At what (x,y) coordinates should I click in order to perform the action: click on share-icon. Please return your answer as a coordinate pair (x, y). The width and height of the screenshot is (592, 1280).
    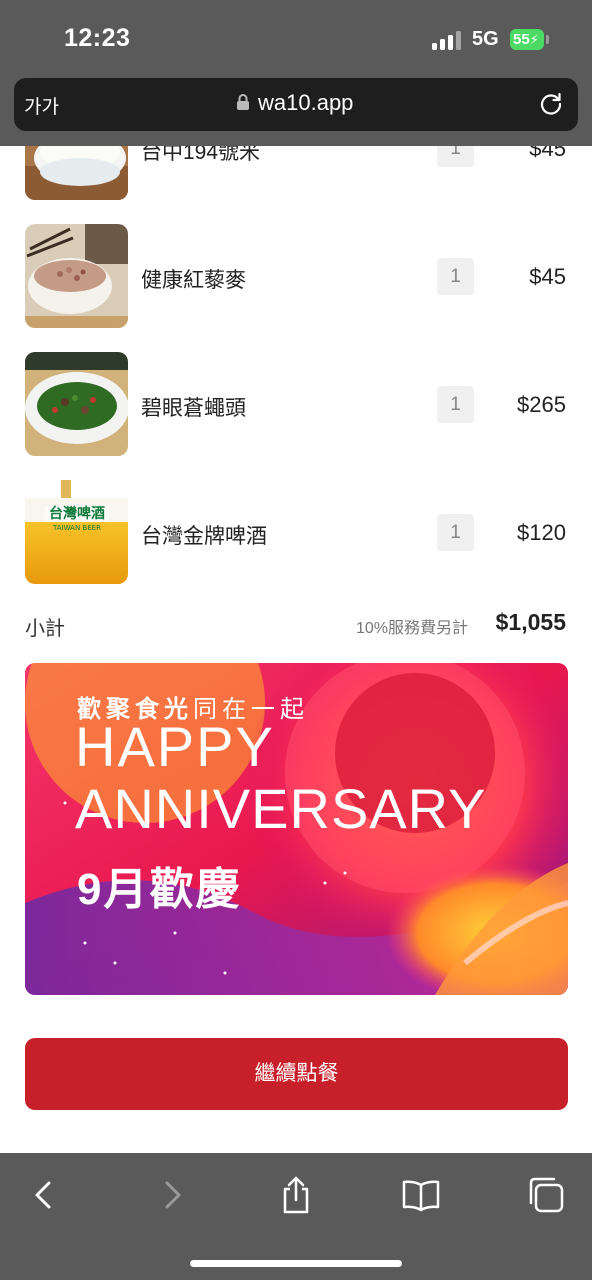
    Looking at the image, I should click on (296, 1195).